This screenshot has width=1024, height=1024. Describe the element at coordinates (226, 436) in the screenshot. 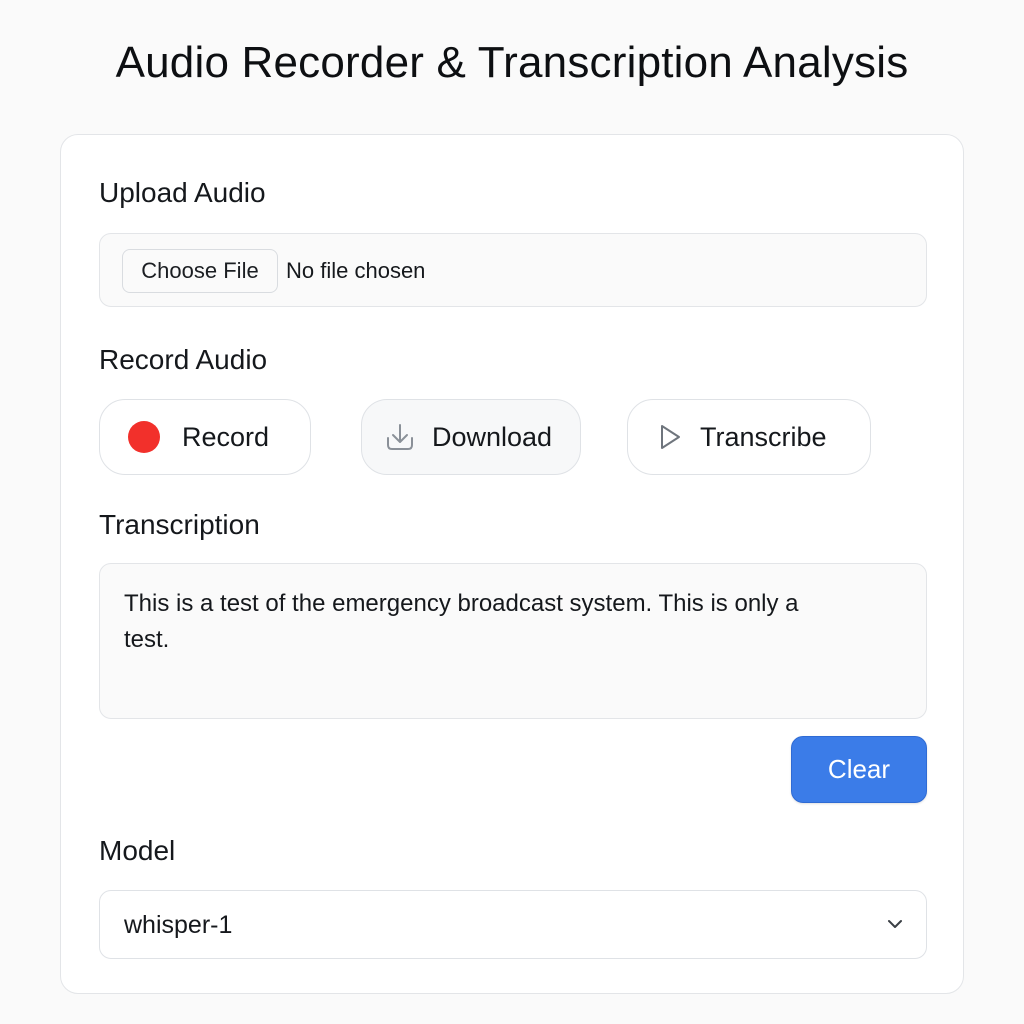

I see `record-button-label: Record` at that location.